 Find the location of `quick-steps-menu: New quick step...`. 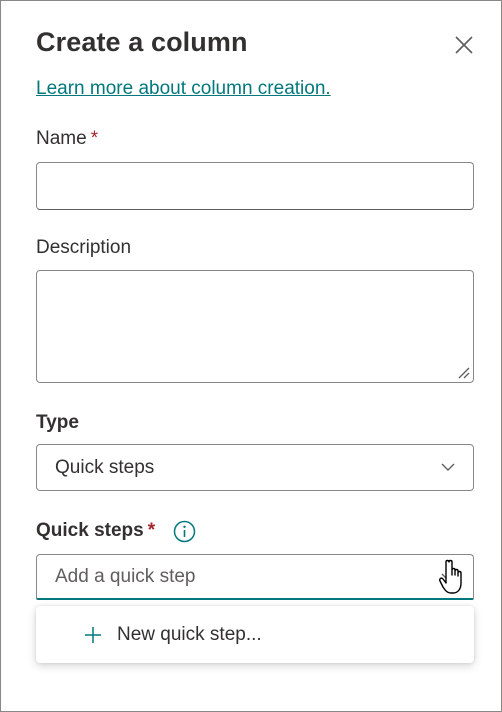

quick-steps-menu: New quick step... is located at coordinates (255, 634).